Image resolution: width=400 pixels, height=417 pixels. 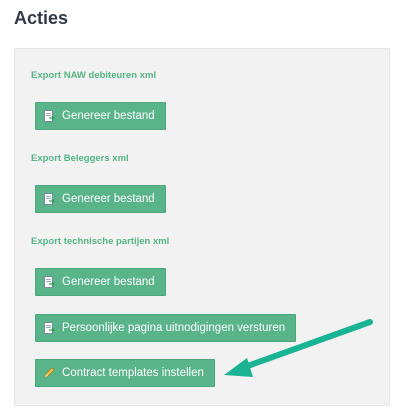 I want to click on section-label-beleggers: Export Beleggers xml, so click(x=80, y=158).